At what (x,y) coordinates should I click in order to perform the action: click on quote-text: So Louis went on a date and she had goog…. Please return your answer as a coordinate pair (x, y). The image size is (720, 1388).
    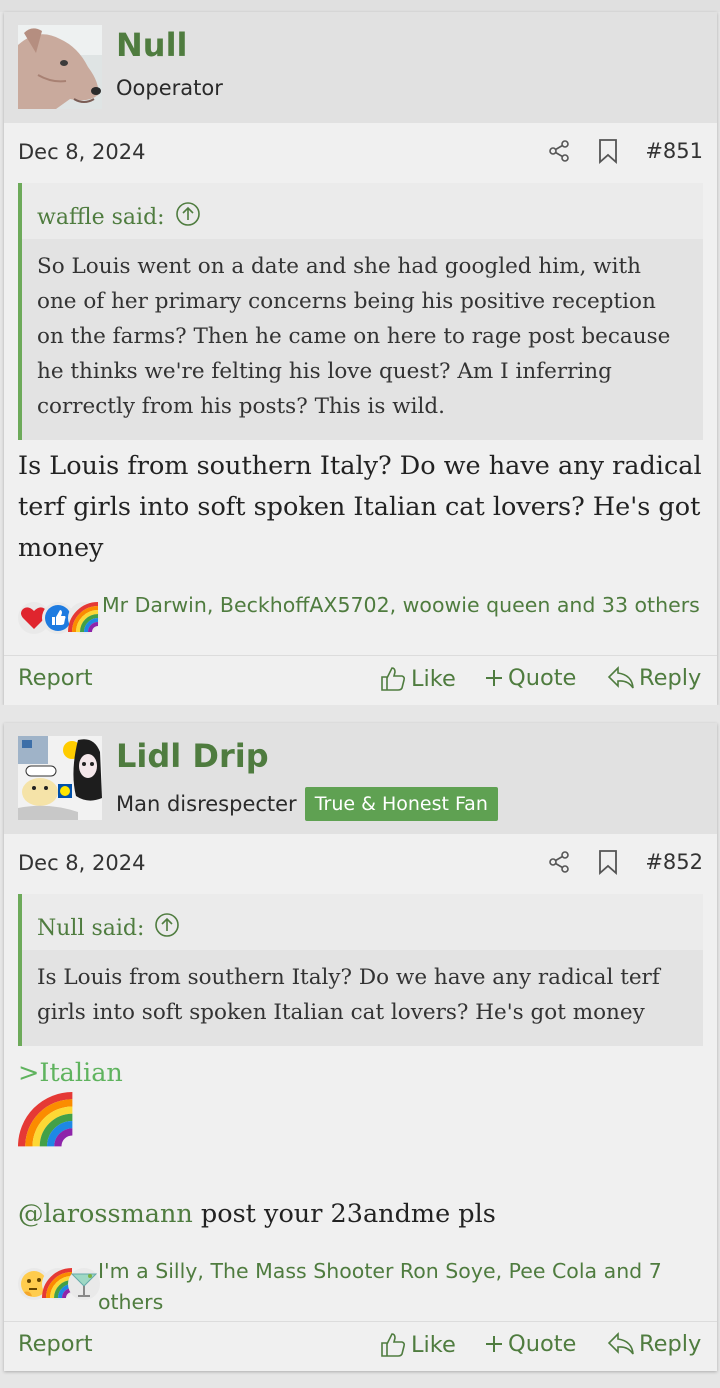
    Looking at the image, I should click on (362, 339).